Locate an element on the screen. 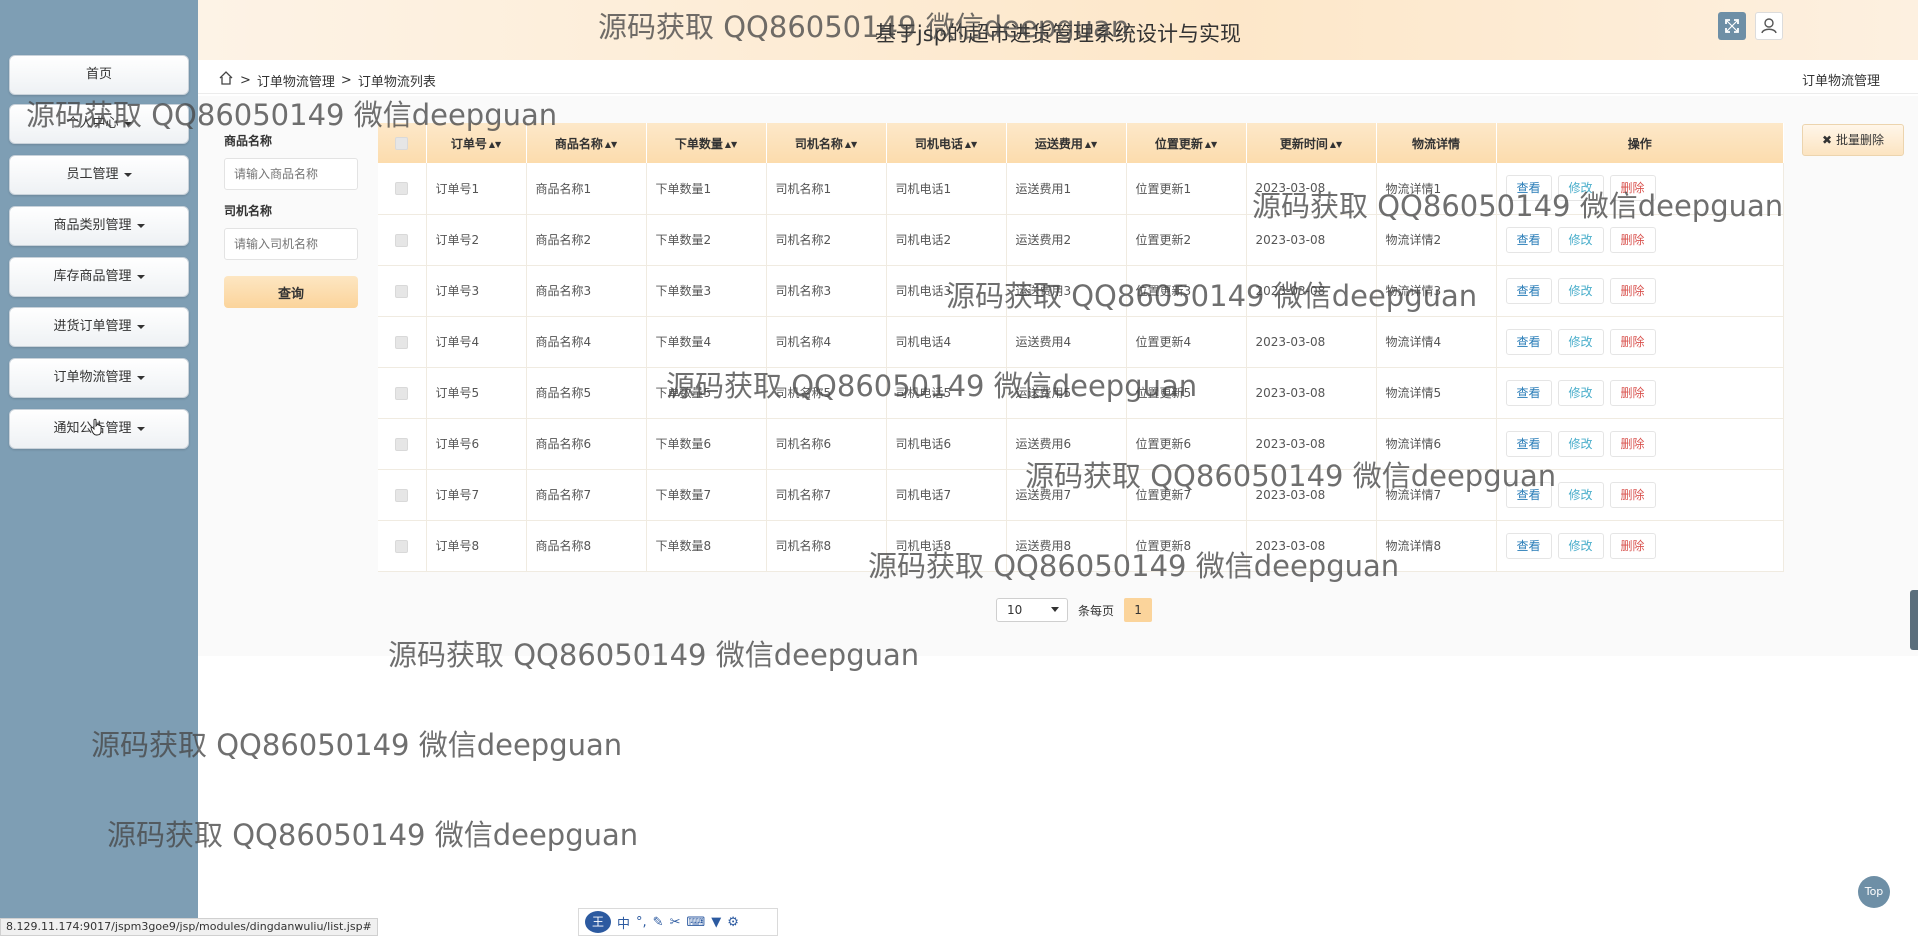 Image resolution: width=1918 pixels, height=936 pixels. col-freight: 运送费用 ▲▼ is located at coordinates (1066, 143).